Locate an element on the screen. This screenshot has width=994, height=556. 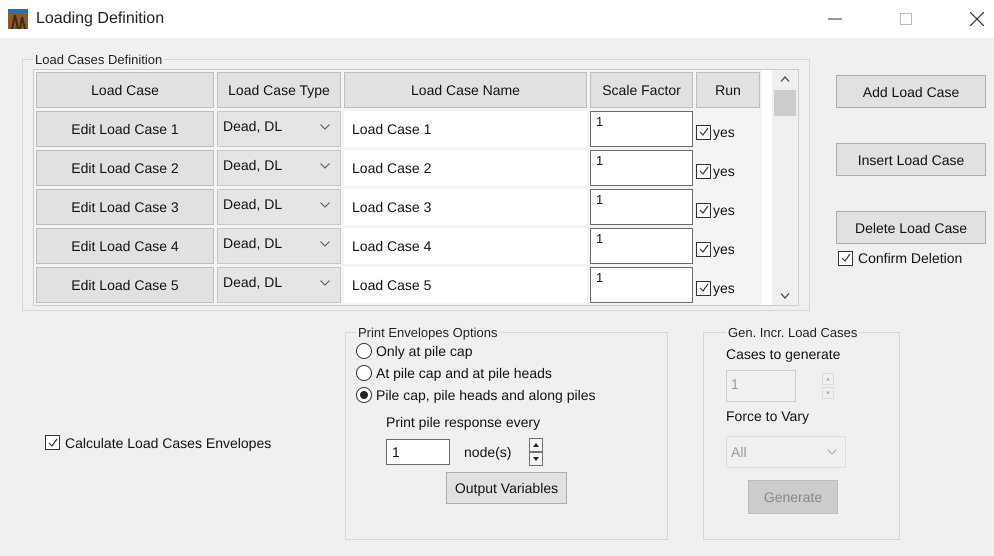
load-case-action-button: Delete Load Case is located at coordinates (911, 227).